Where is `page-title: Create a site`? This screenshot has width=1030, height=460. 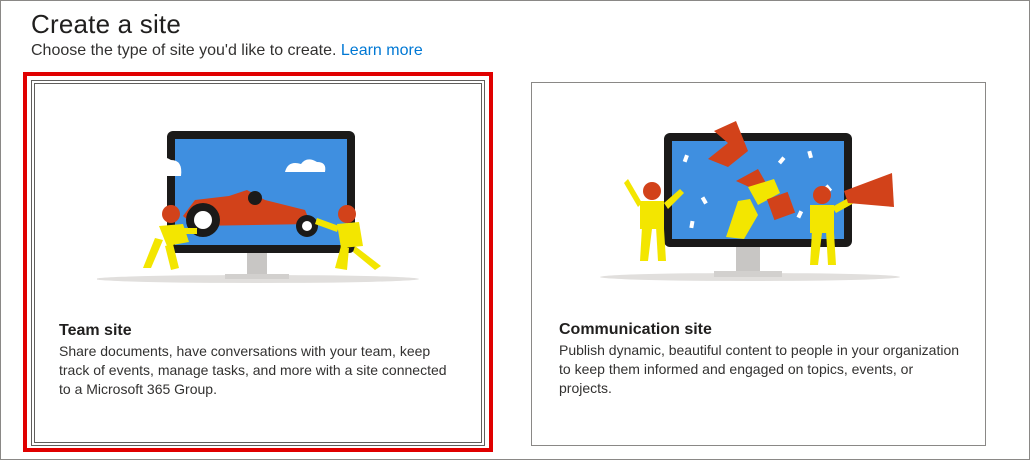
page-title: Create a site is located at coordinates (106, 24).